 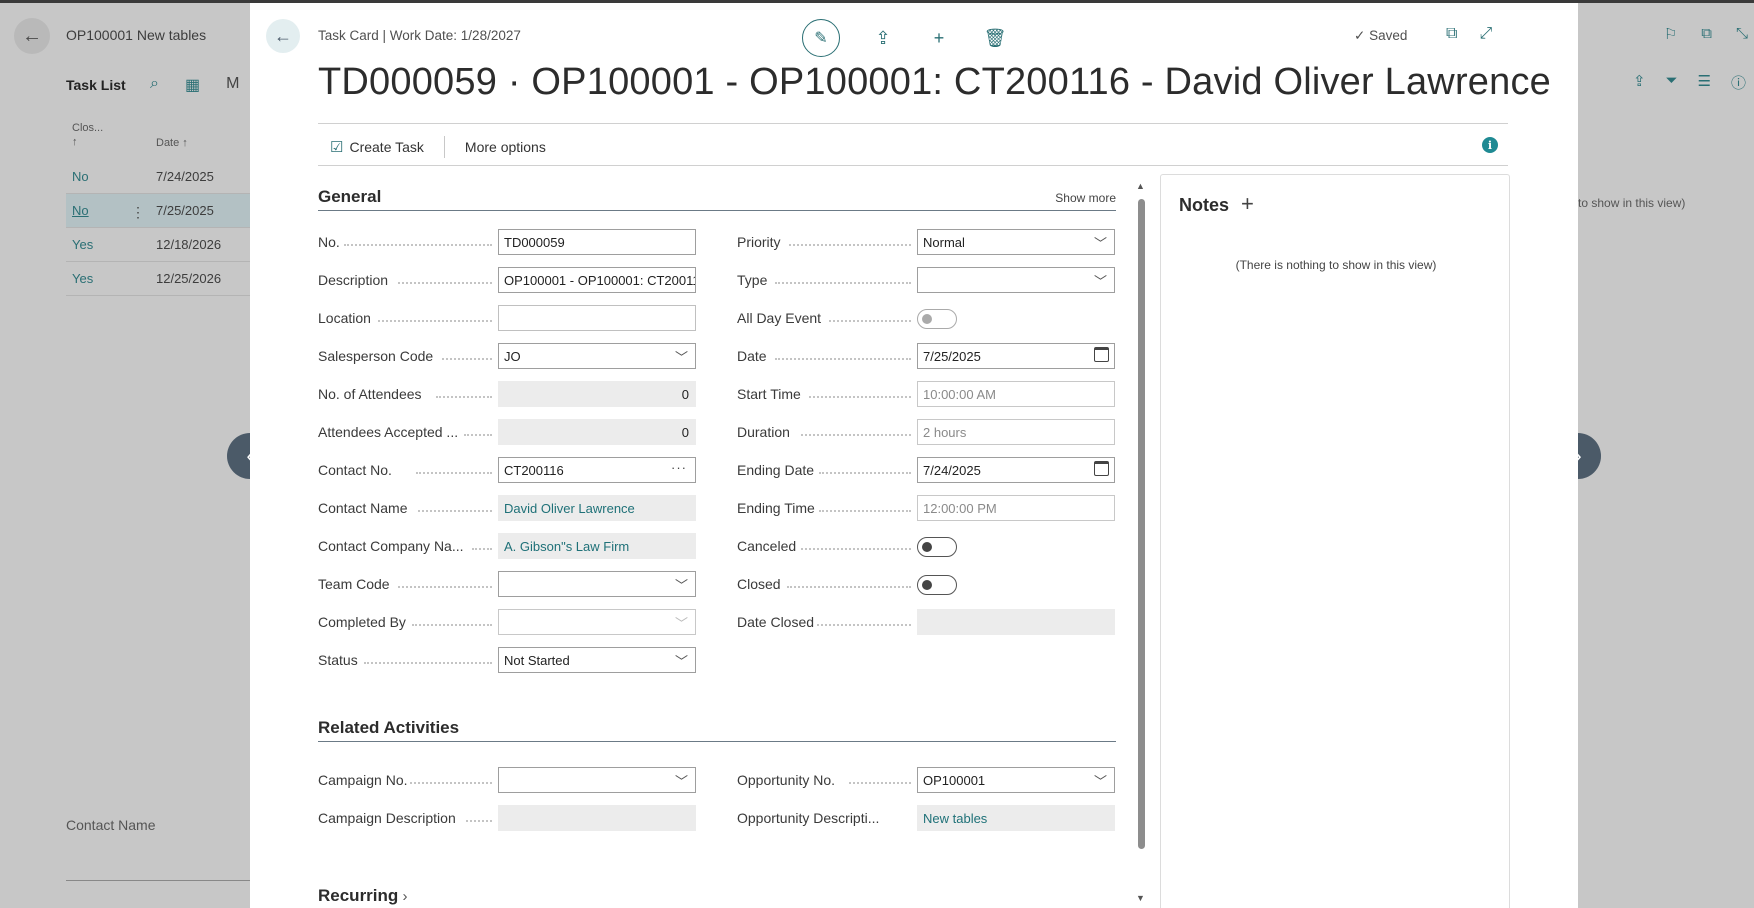 I want to click on plus-icon: +, so click(x=939, y=37).